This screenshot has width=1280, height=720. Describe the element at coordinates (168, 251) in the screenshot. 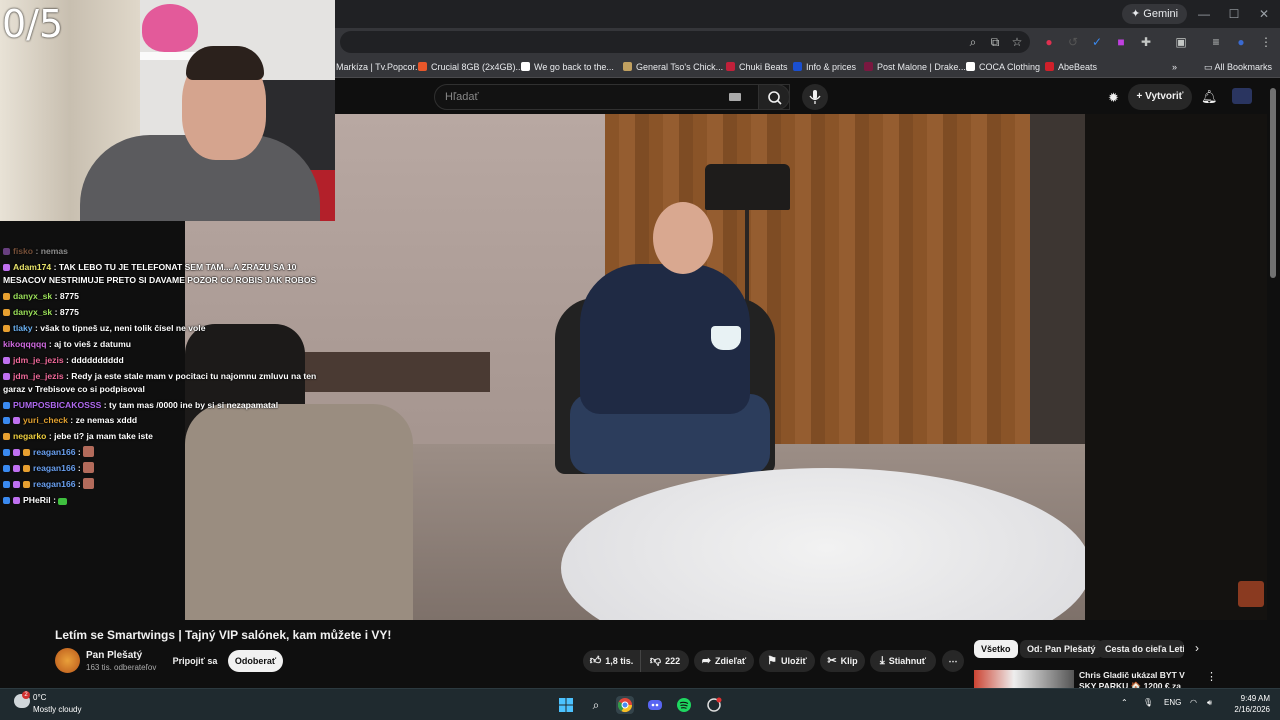

I see `chat-message: fisko : nemas` at that location.